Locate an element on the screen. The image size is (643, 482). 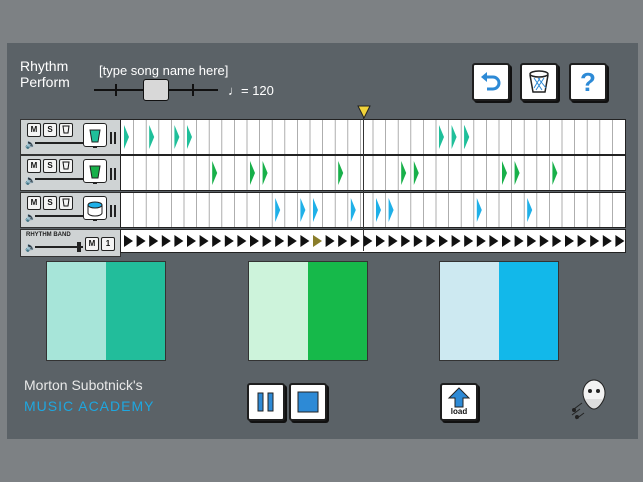
trash-icon is located at coordinates (66, 165).